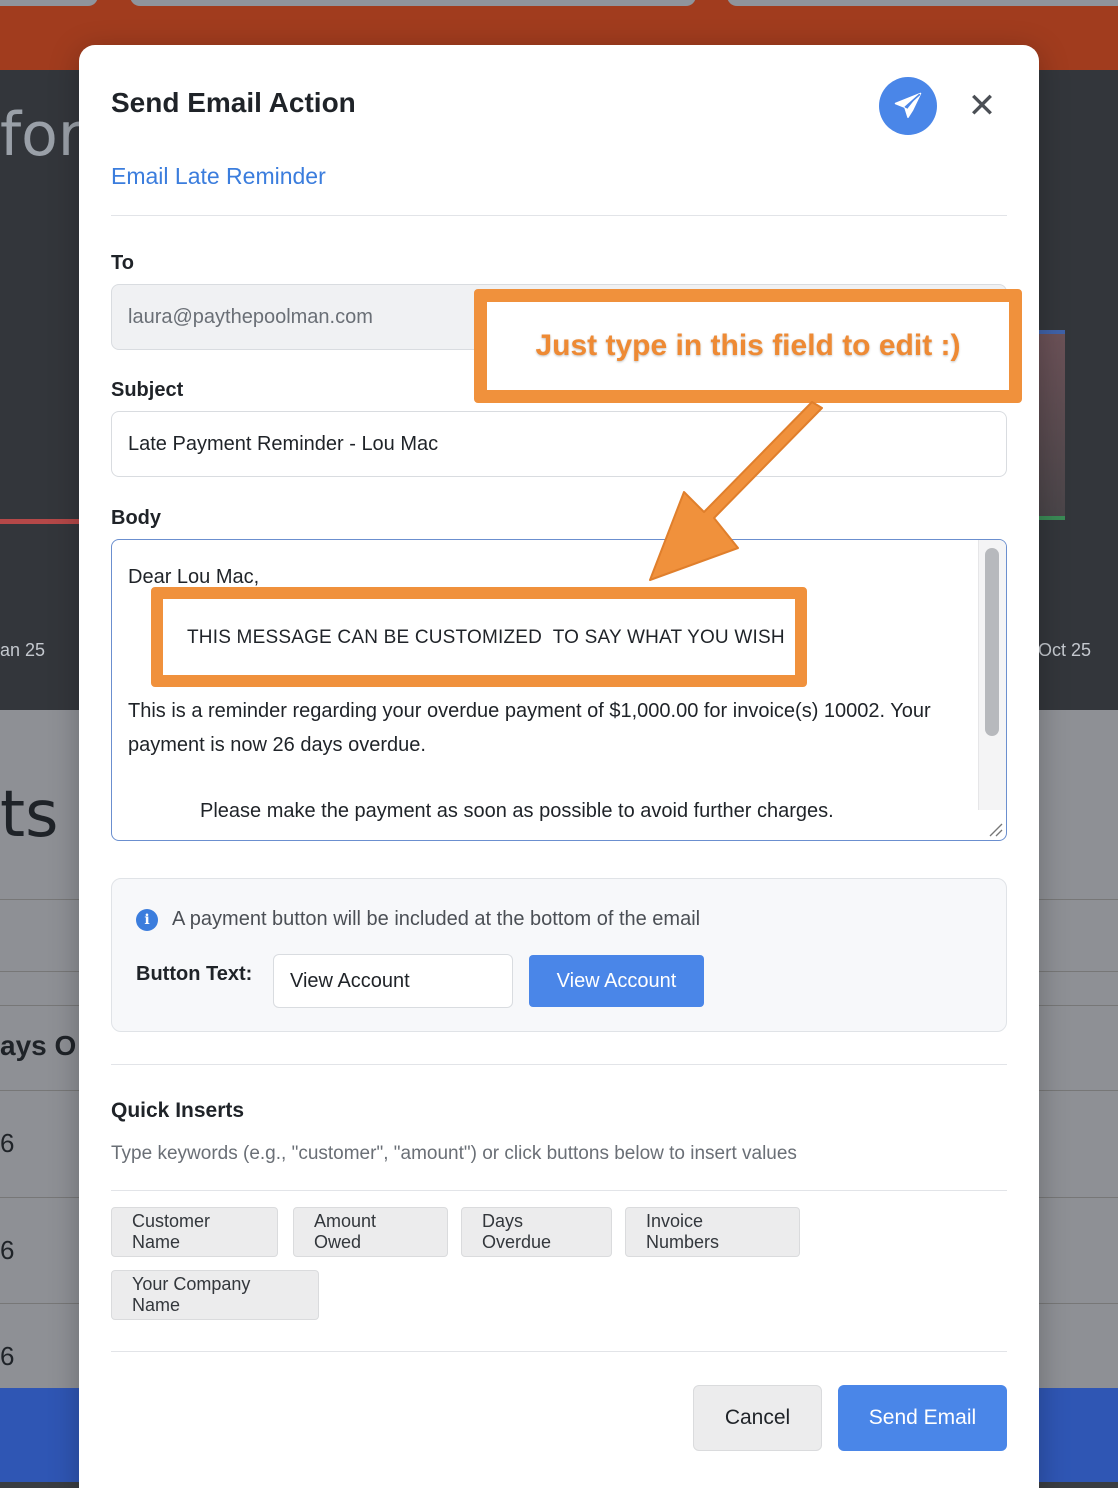 Image resolution: width=1118 pixels, height=1488 pixels. What do you see at coordinates (178, 1110) in the screenshot?
I see `quick-inserts-title: Quick Inserts` at bounding box center [178, 1110].